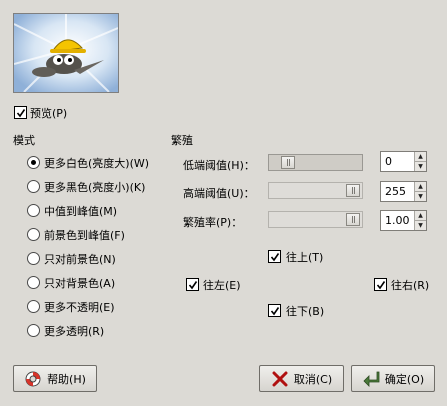  I want to click on left-checkbox, so click(192, 284).